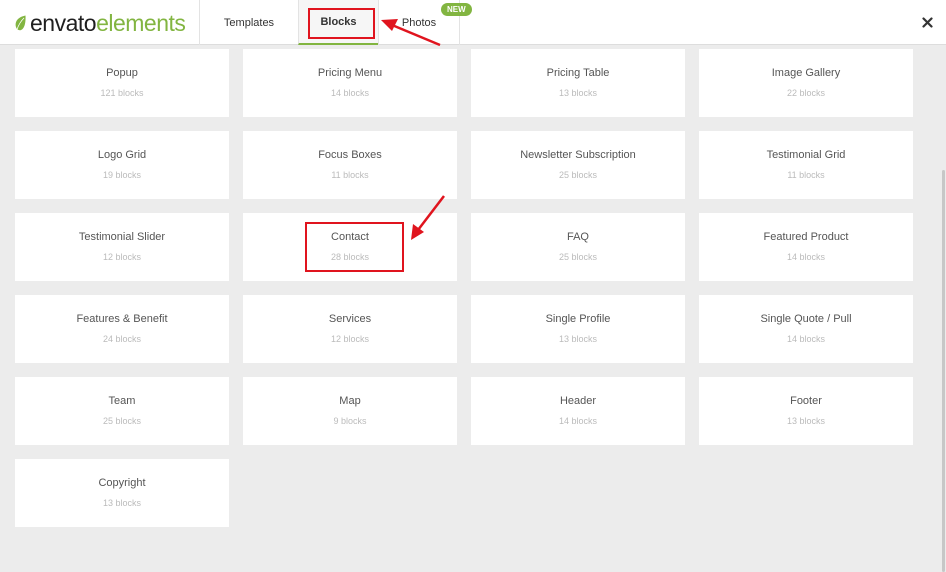  I want to click on category-title: Footer, so click(806, 401).